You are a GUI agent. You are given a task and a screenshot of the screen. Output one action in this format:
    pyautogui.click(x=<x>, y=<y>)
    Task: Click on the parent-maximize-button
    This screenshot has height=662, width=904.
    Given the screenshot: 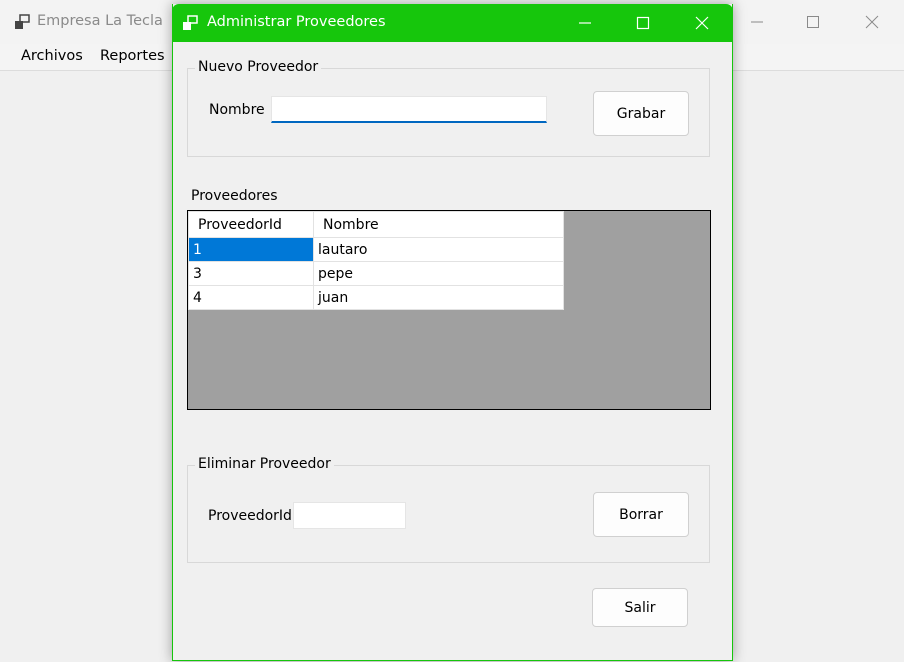 What is the action you would take?
    pyautogui.click(x=813, y=22)
    